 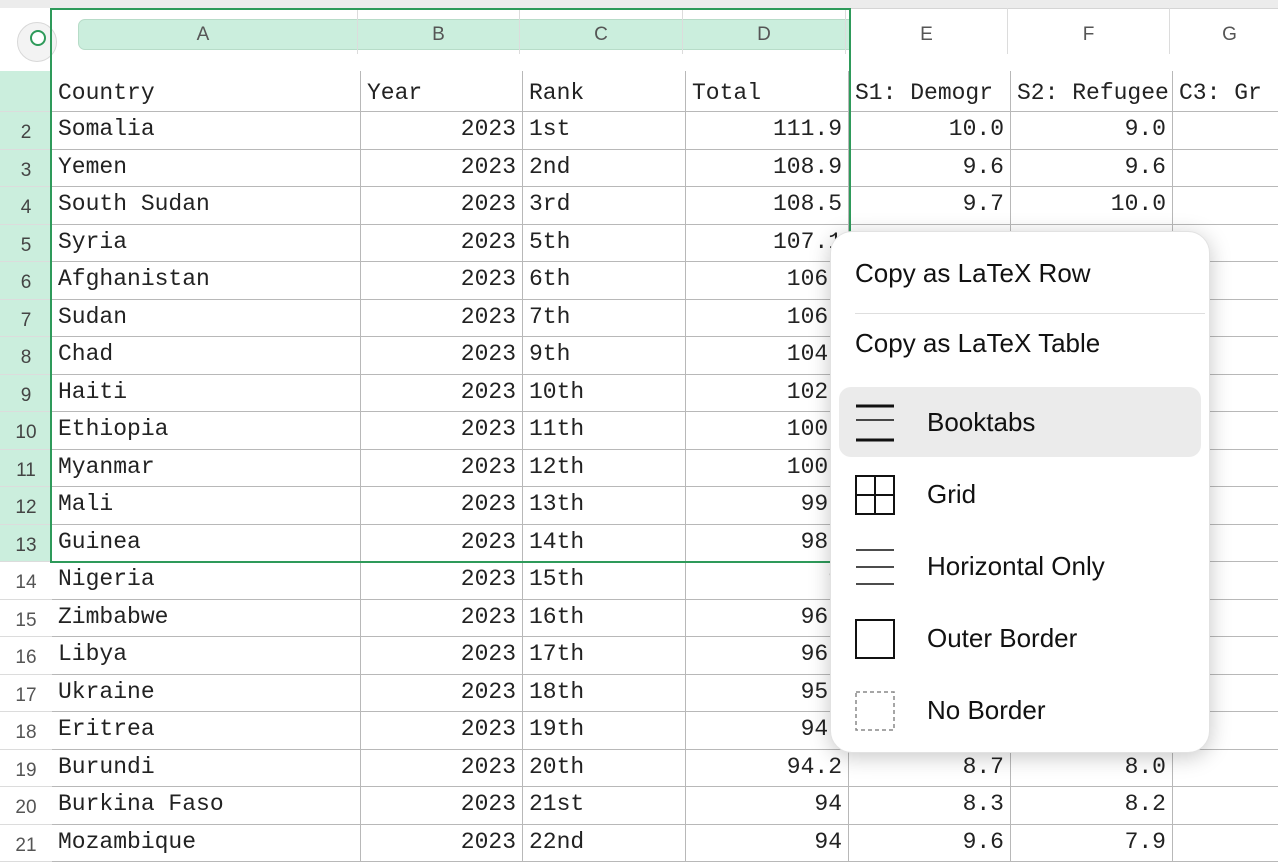 I want to click on table-cell: Guinea, so click(x=206, y=543).